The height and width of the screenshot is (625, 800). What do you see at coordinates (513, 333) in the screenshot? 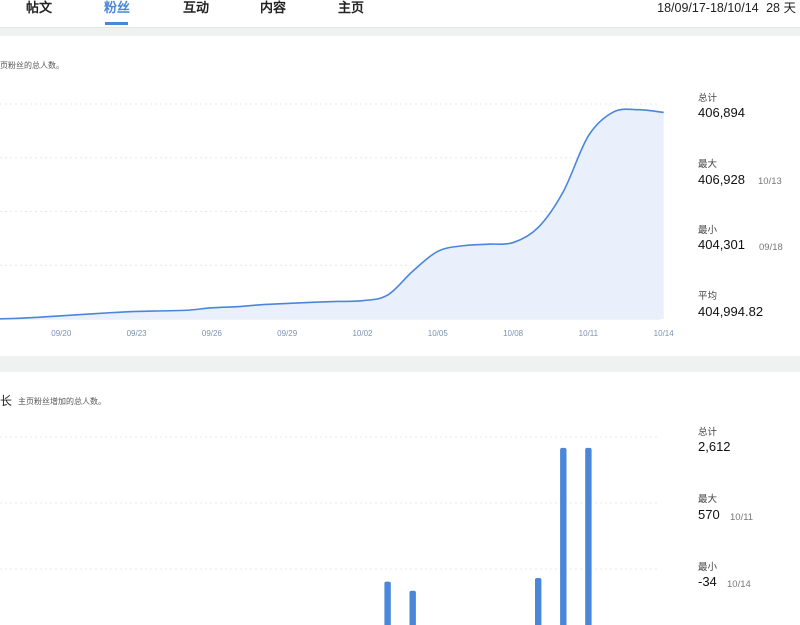
I see `x-tick-label: 10/08` at bounding box center [513, 333].